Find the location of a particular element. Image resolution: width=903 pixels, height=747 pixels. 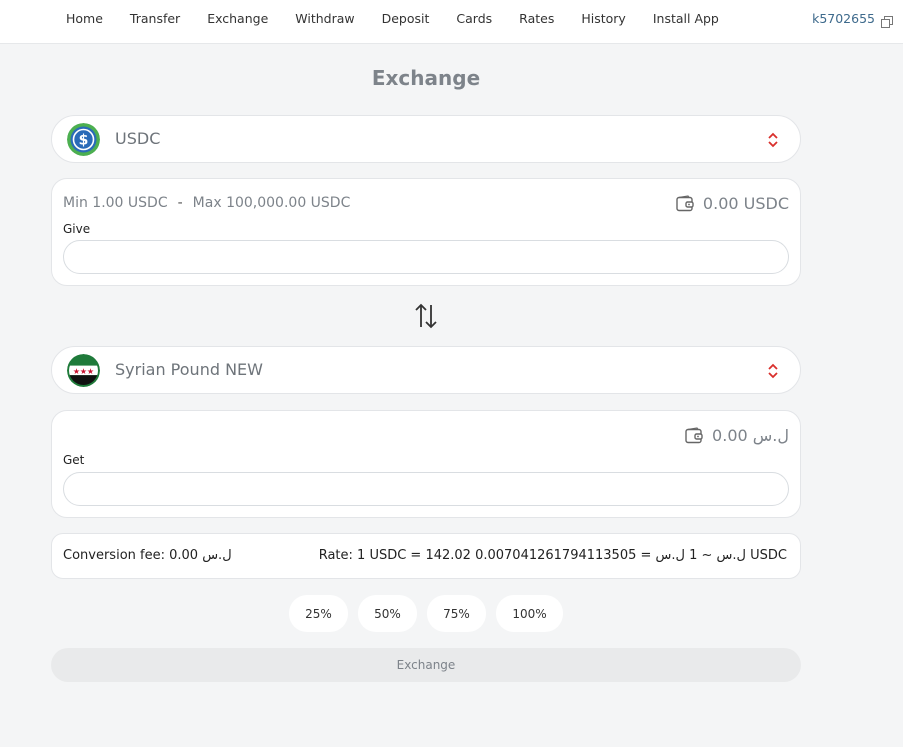

give-amount-input is located at coordinates (426, 257).